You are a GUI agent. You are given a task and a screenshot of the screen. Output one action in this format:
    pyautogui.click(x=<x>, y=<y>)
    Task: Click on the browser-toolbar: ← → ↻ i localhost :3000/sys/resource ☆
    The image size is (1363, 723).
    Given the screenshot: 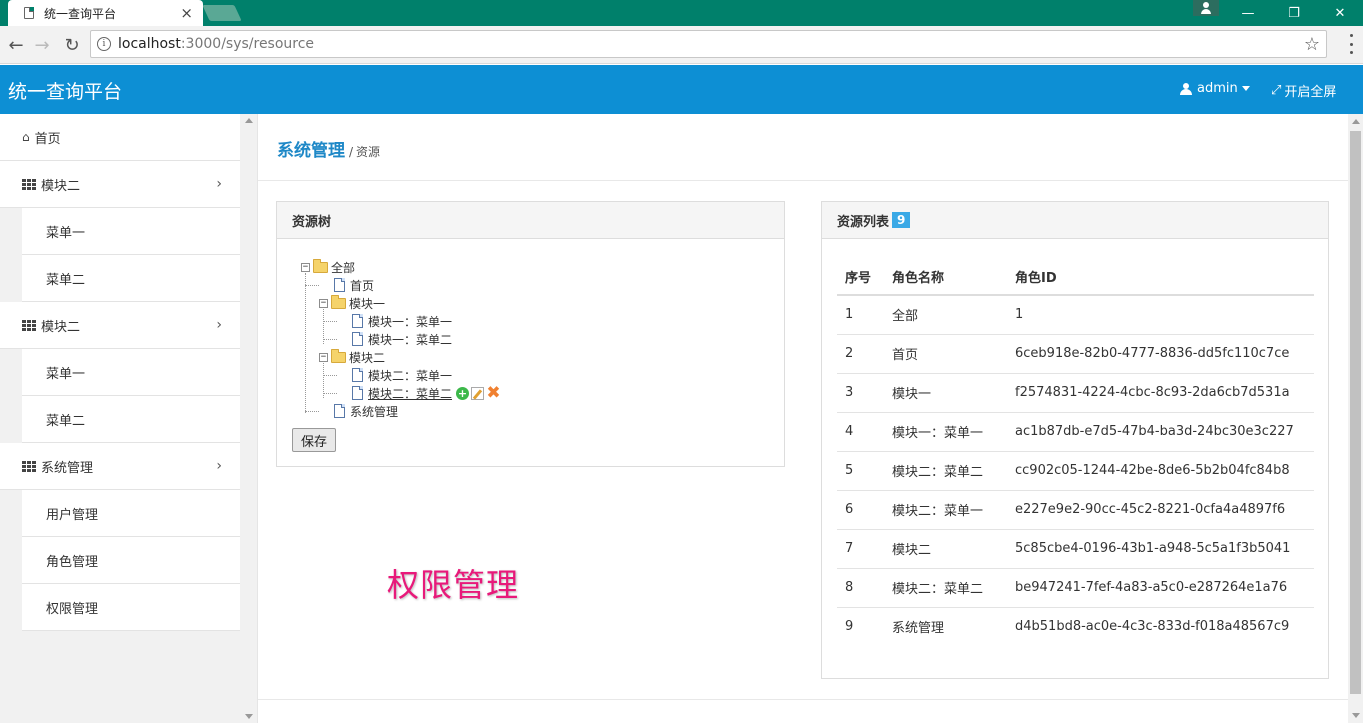 What is the action you would take?
    pyautogui.click(x=681, y=45)
    